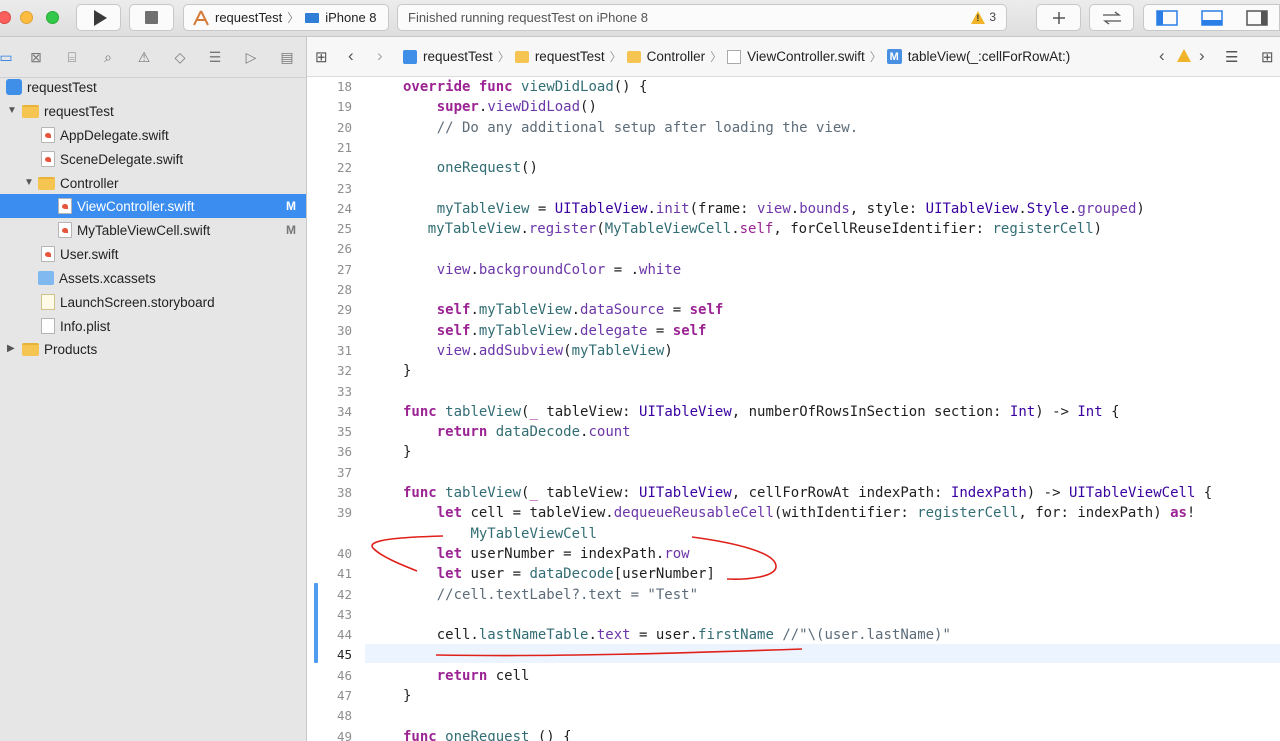 The width and height of the screenshot is (1280, 741). Describe the element at coordinates (344, 411) in the screenshot. I see `line-number: 34` at that location.